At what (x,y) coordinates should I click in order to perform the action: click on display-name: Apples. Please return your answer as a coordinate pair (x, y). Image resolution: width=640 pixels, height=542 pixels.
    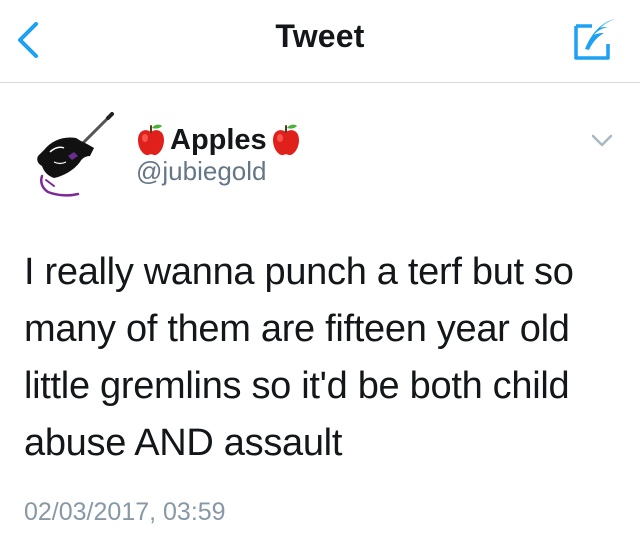
    Looking at the image, I should click on (218, 139).